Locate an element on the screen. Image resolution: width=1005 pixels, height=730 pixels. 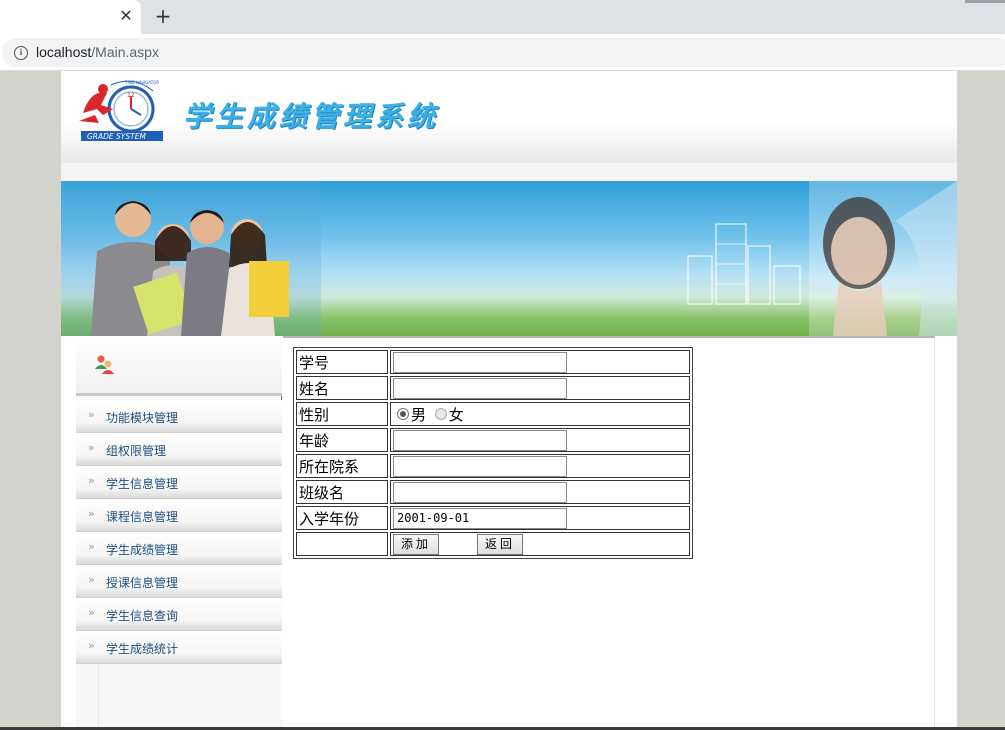
page-header: 12 TIME NAVIGATOR GRADE SYSTEM 学生成绩管理系统 is located at coordinates (509, 117).